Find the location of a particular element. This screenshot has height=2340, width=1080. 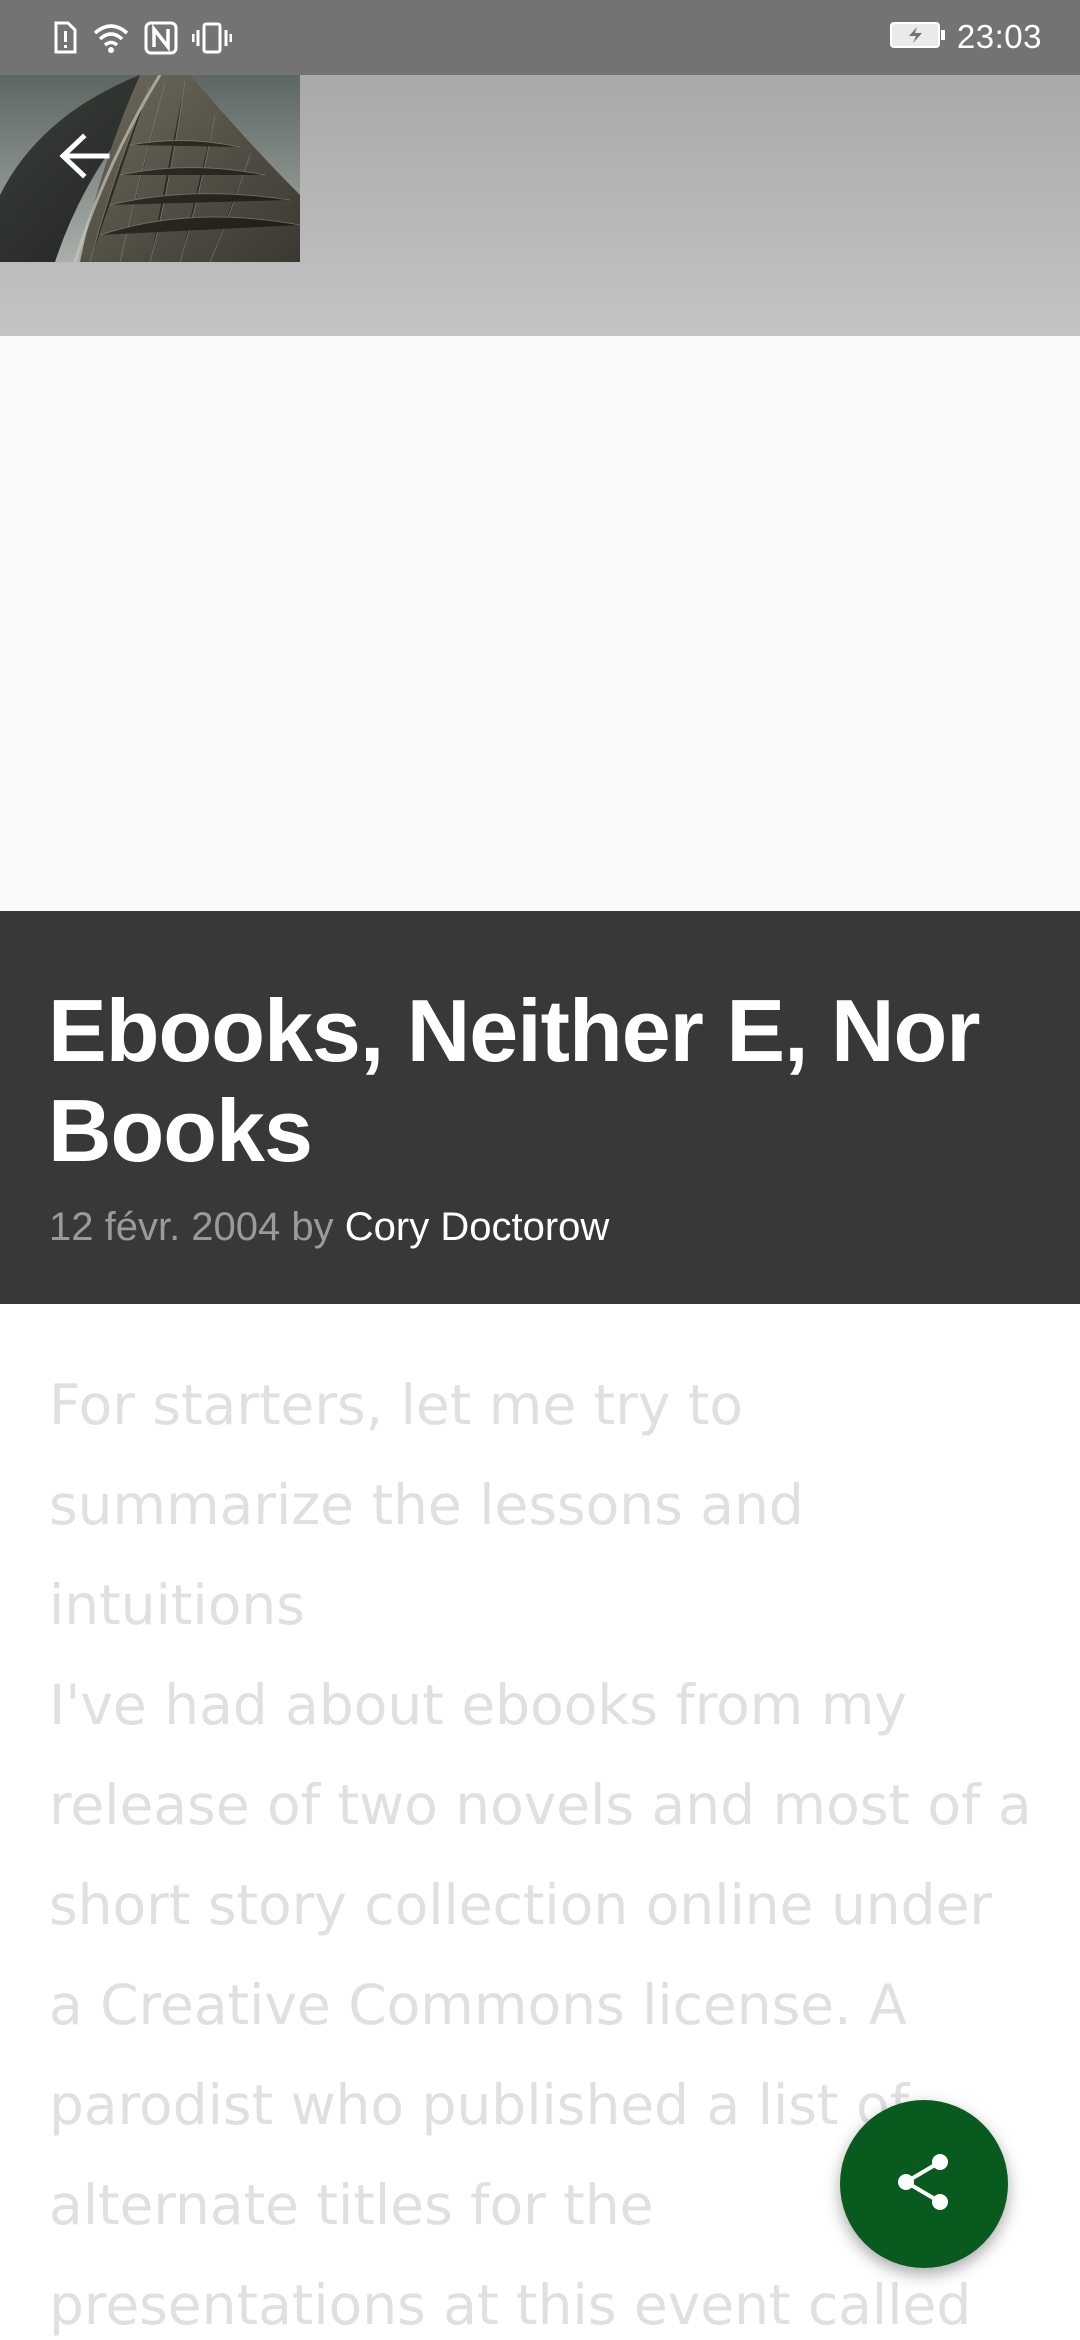

sim-alert-icon is located at coordinates (65, 38).